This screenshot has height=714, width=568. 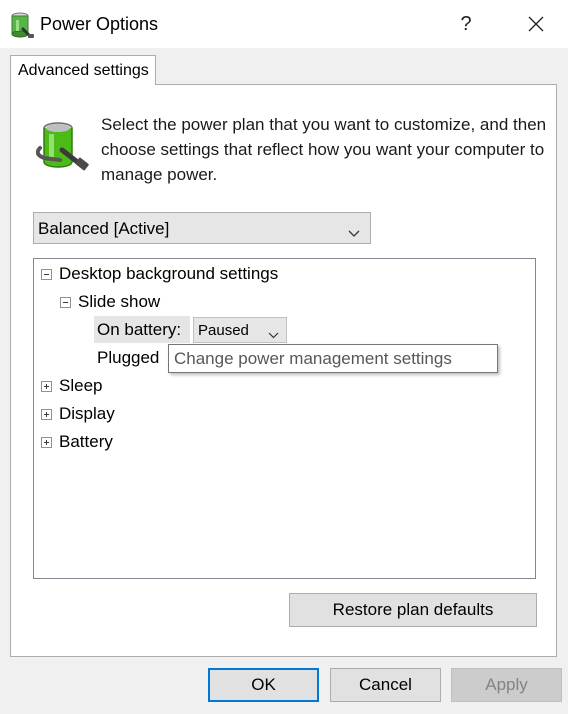 What do you see at coordinates (169, 273) in the screenshot?
I see `tree-node-label: Desktop background settings` at bounding box center [169, 273].